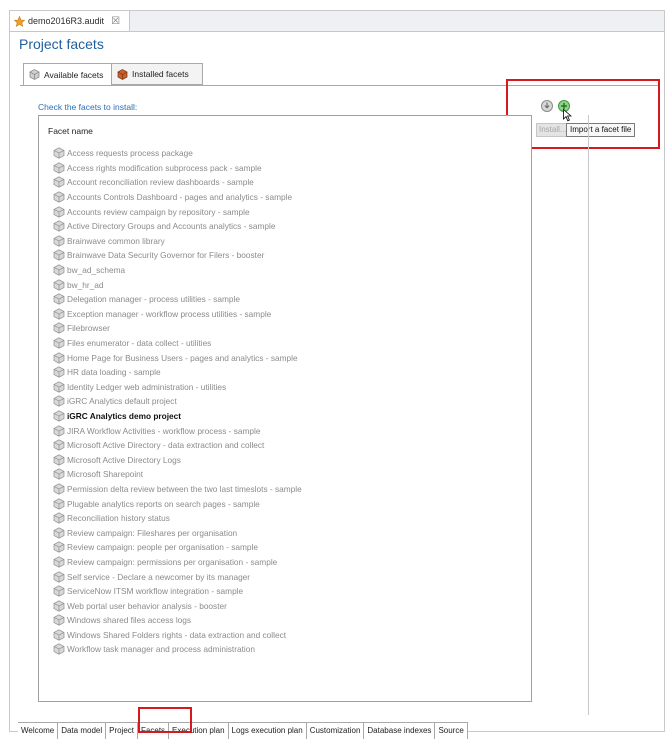  I want to click on tab-data-model: Data model, so click(82, 731).